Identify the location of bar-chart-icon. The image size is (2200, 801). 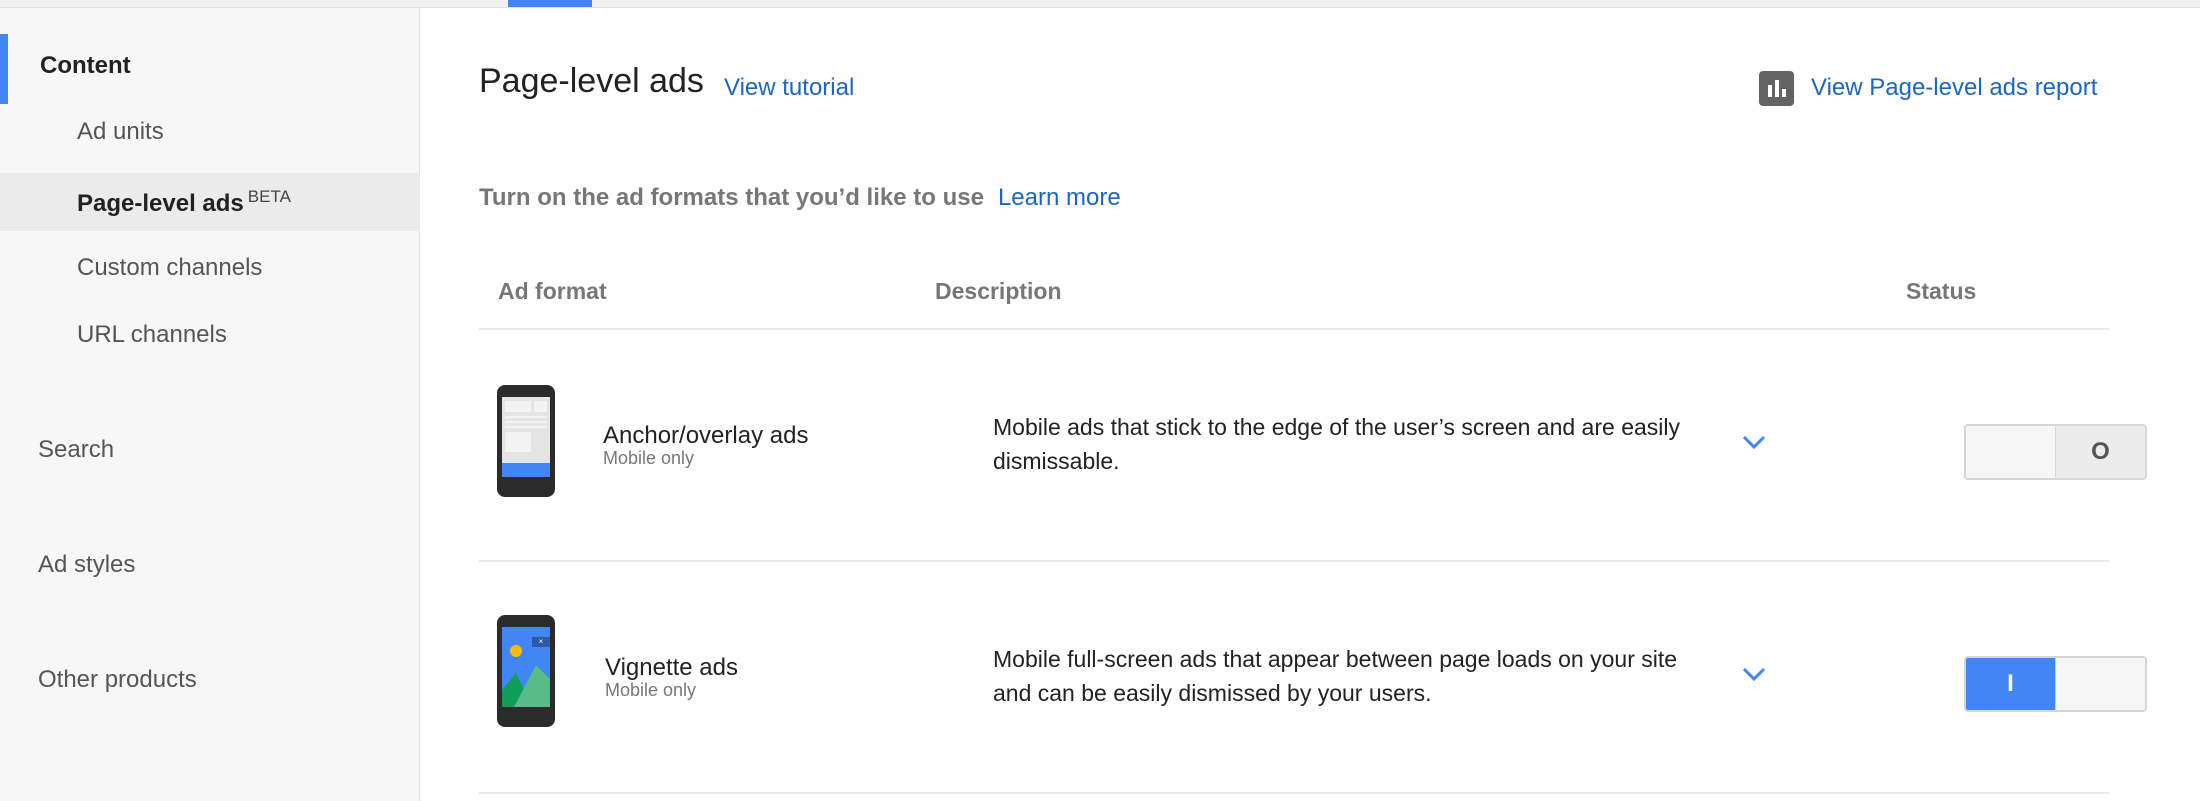
(1776, 88).